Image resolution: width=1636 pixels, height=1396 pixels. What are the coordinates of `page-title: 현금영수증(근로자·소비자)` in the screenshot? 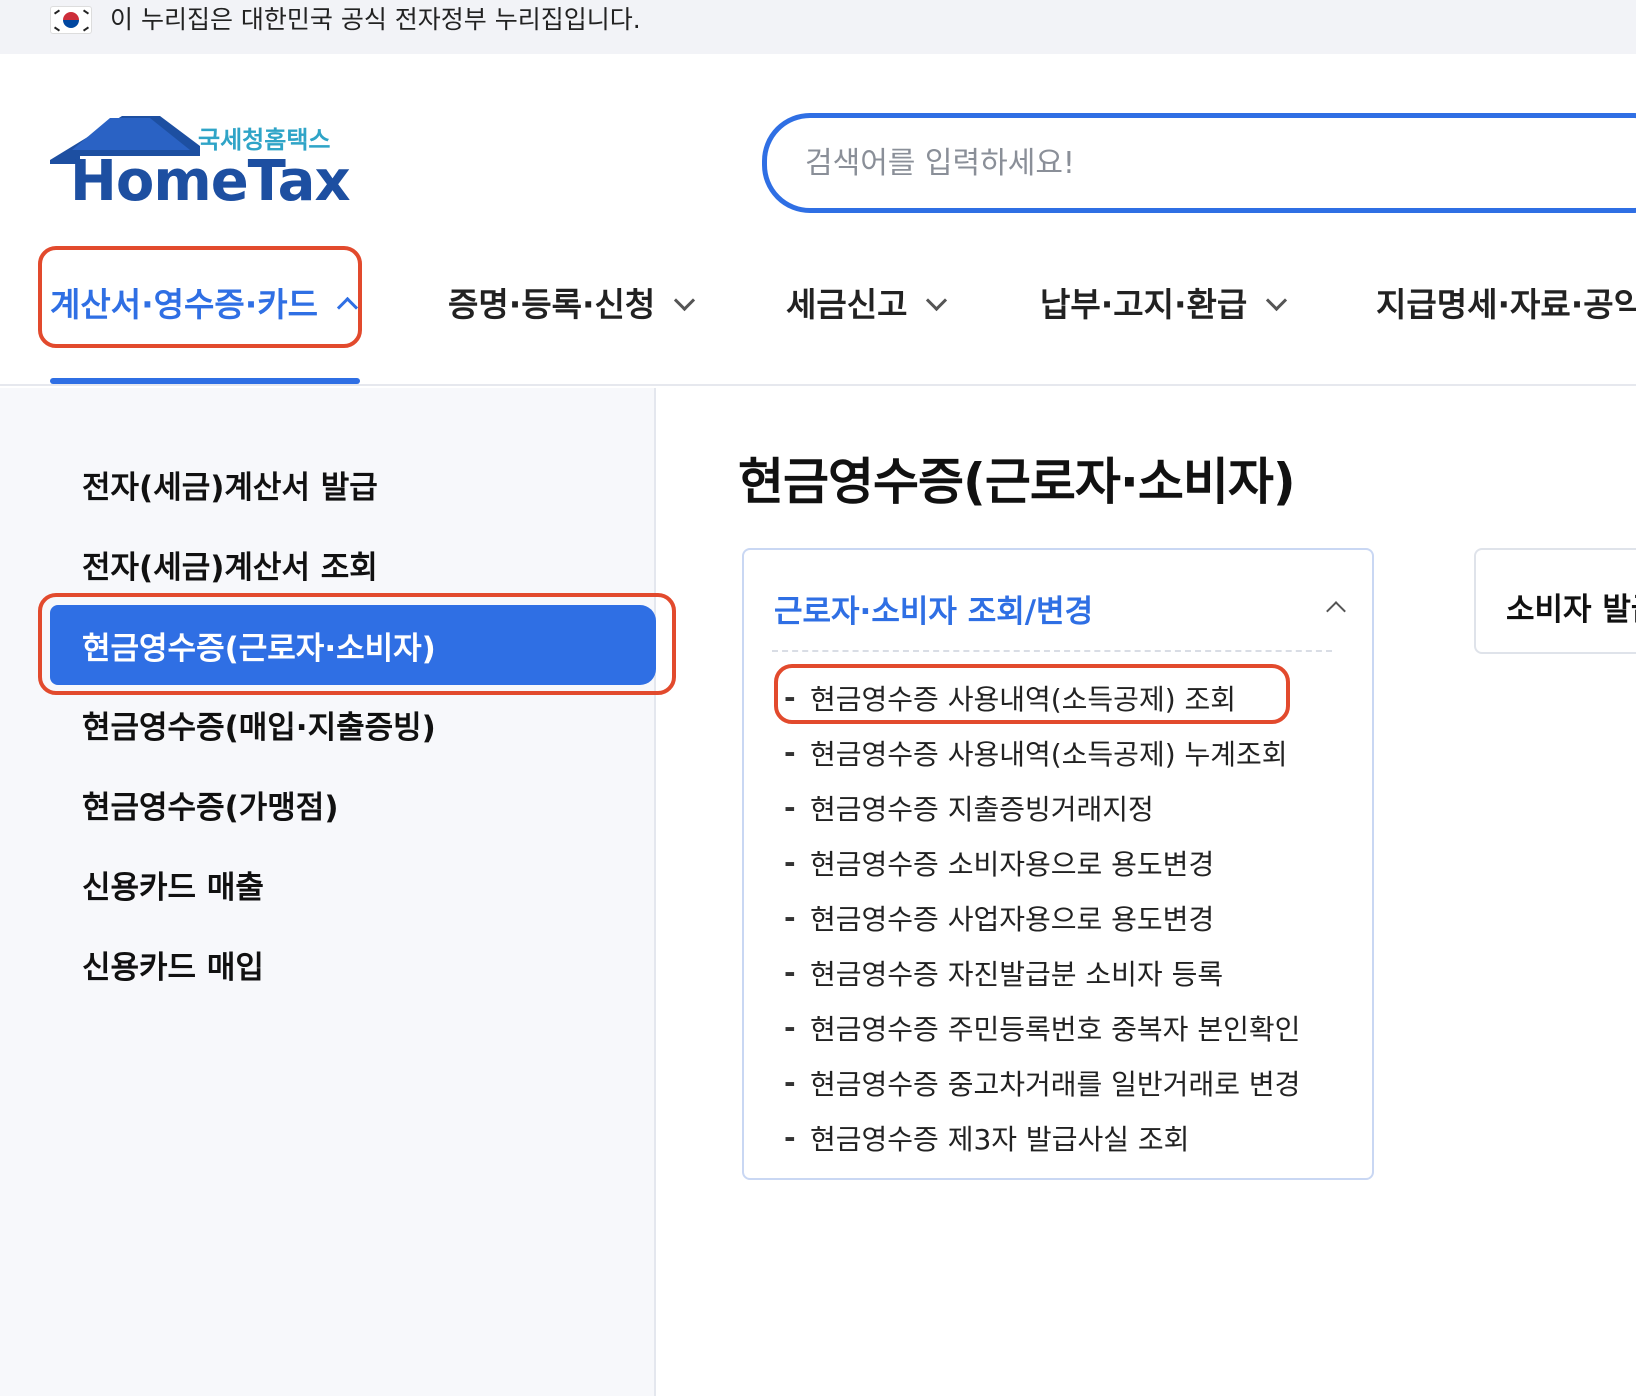 It's located at (1017, 482).